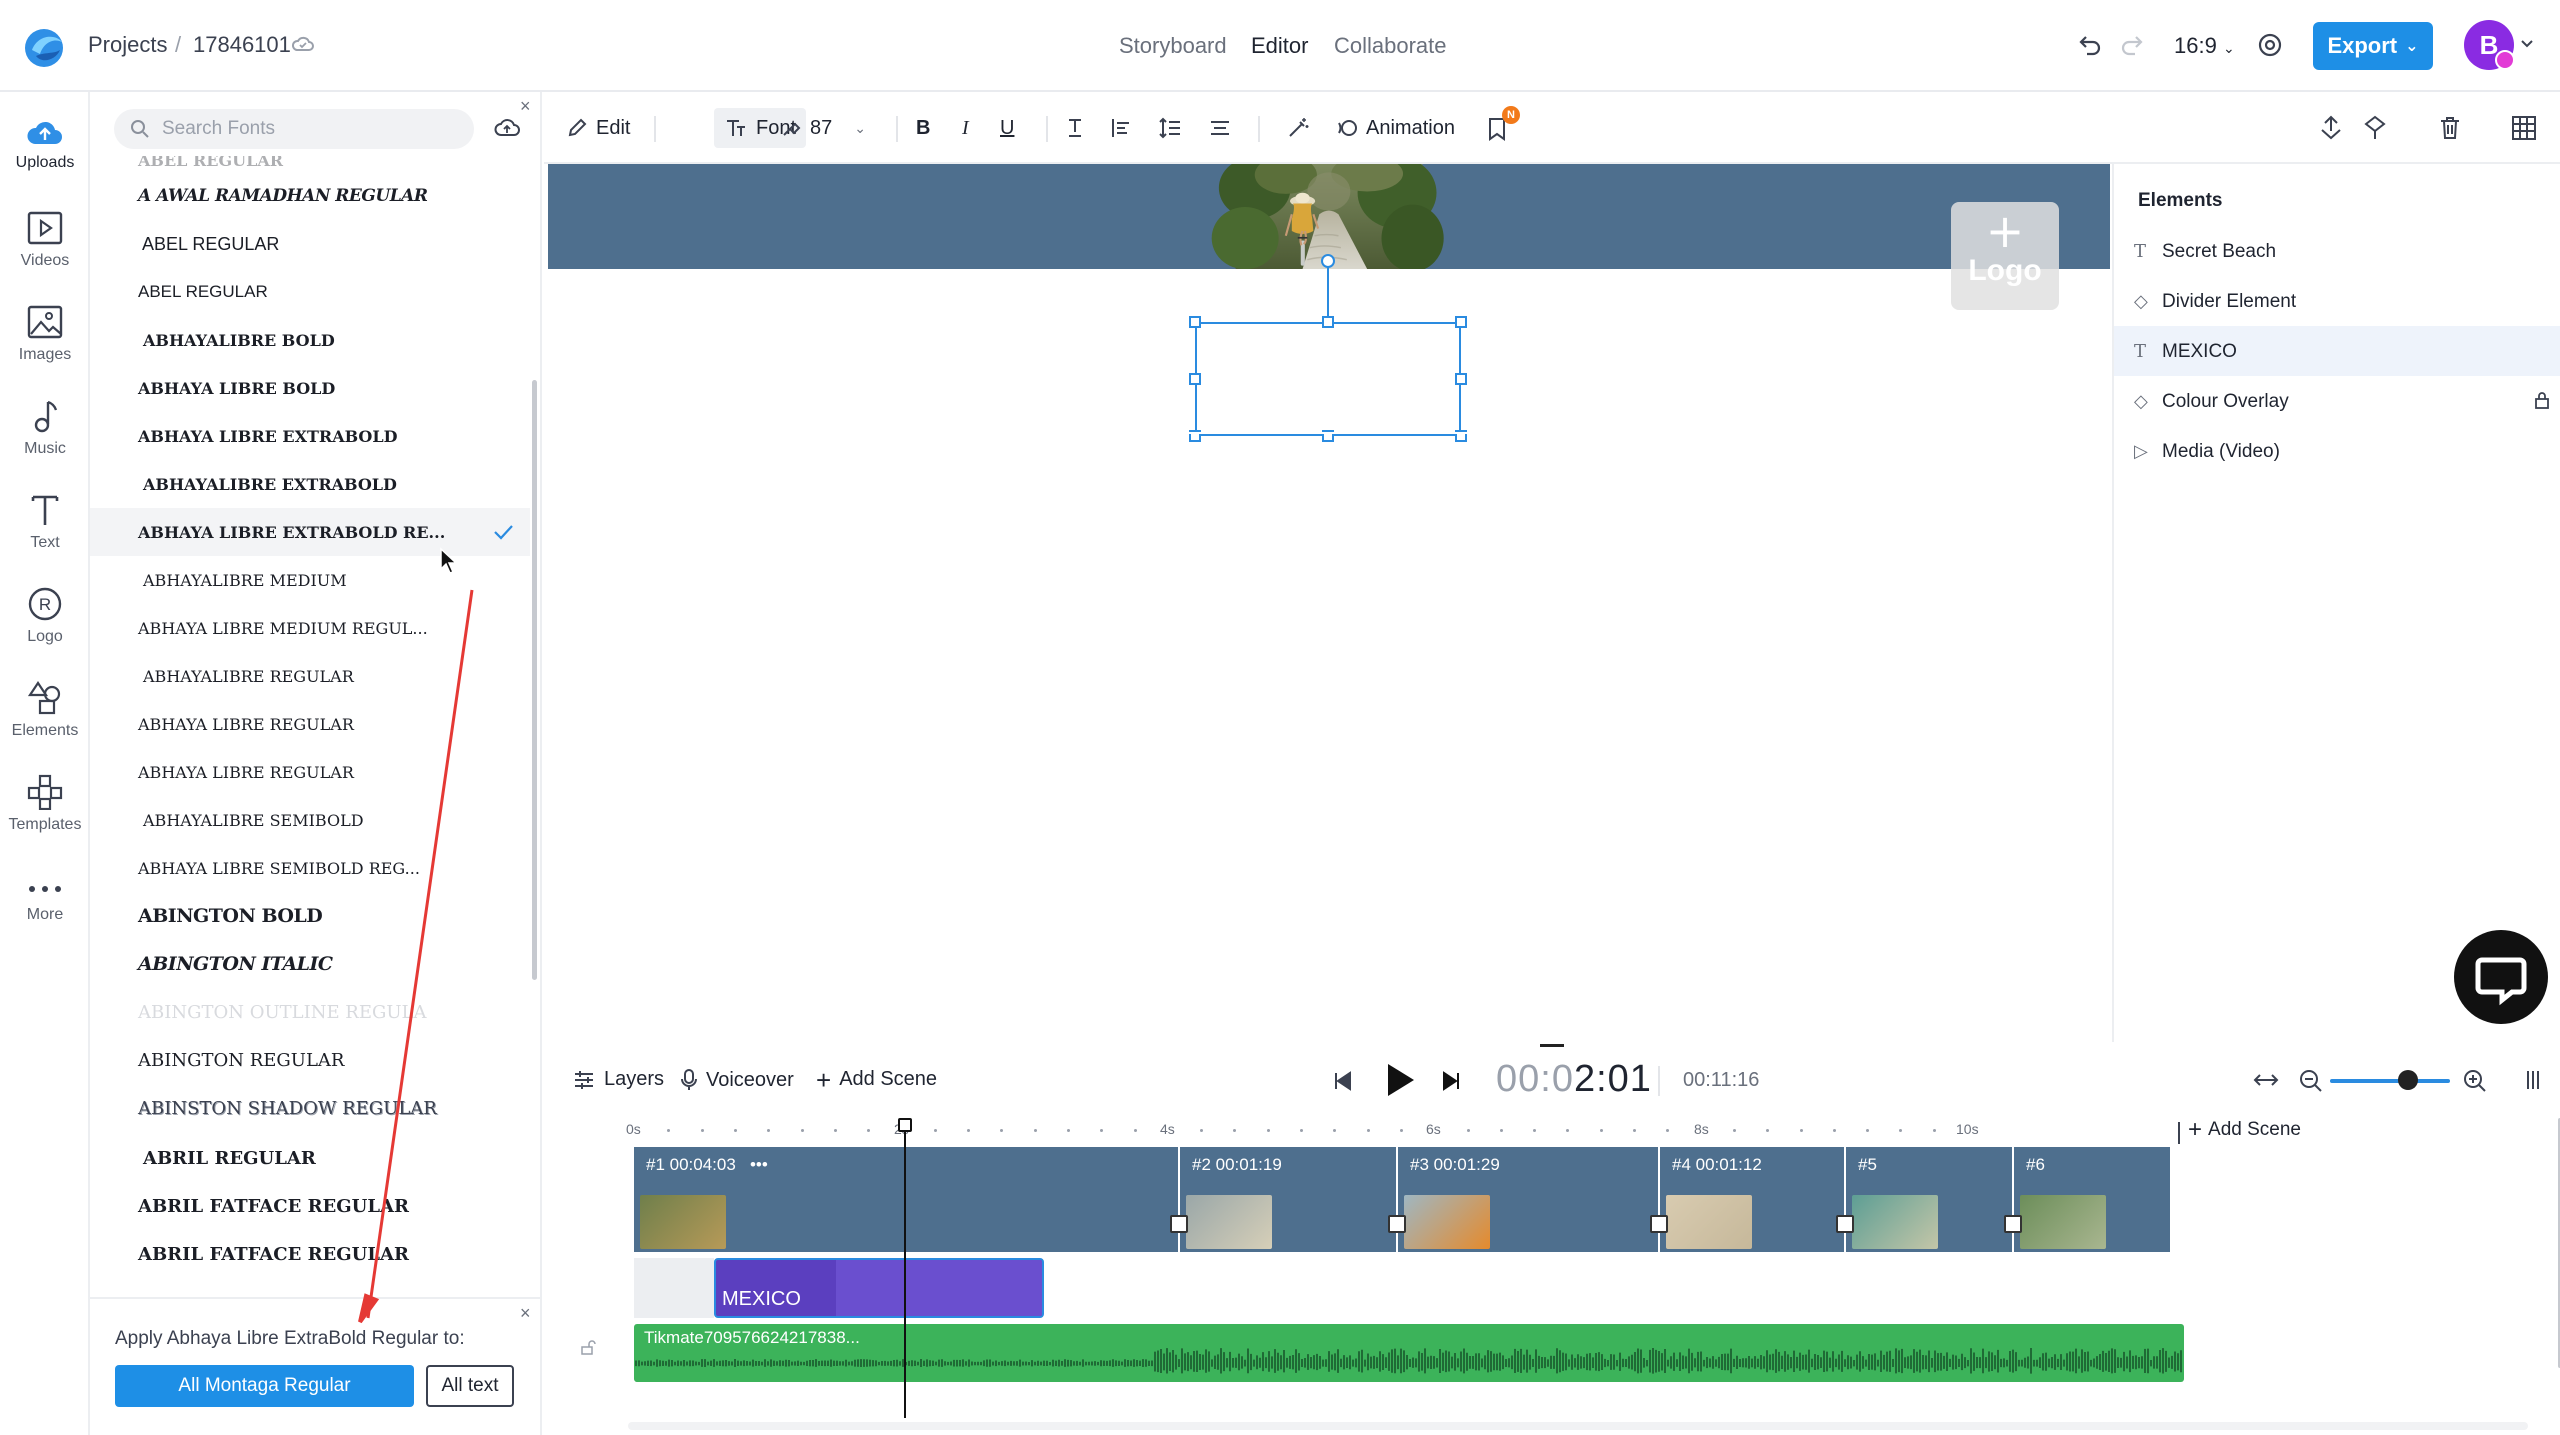 The image size is (2560, 1435). Describe the element at coordinates (737, 1080) in the screenshot. I see `voiceover-button: Voiceover` at that location.